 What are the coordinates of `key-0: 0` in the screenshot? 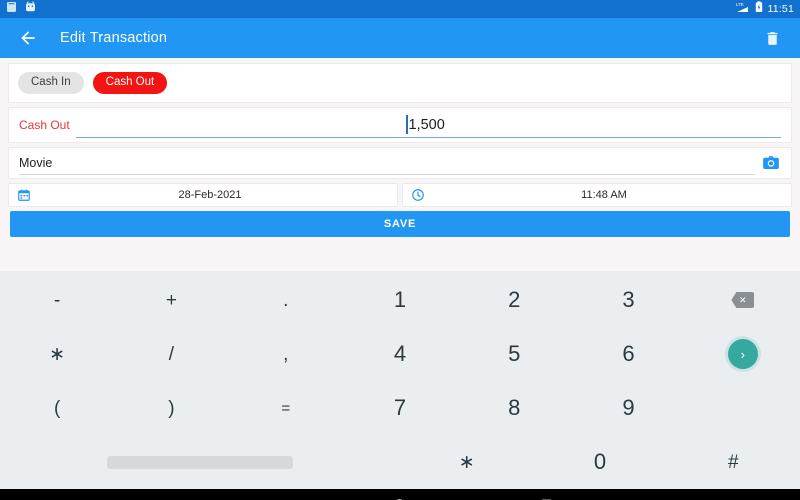 It's located at (599, 462).